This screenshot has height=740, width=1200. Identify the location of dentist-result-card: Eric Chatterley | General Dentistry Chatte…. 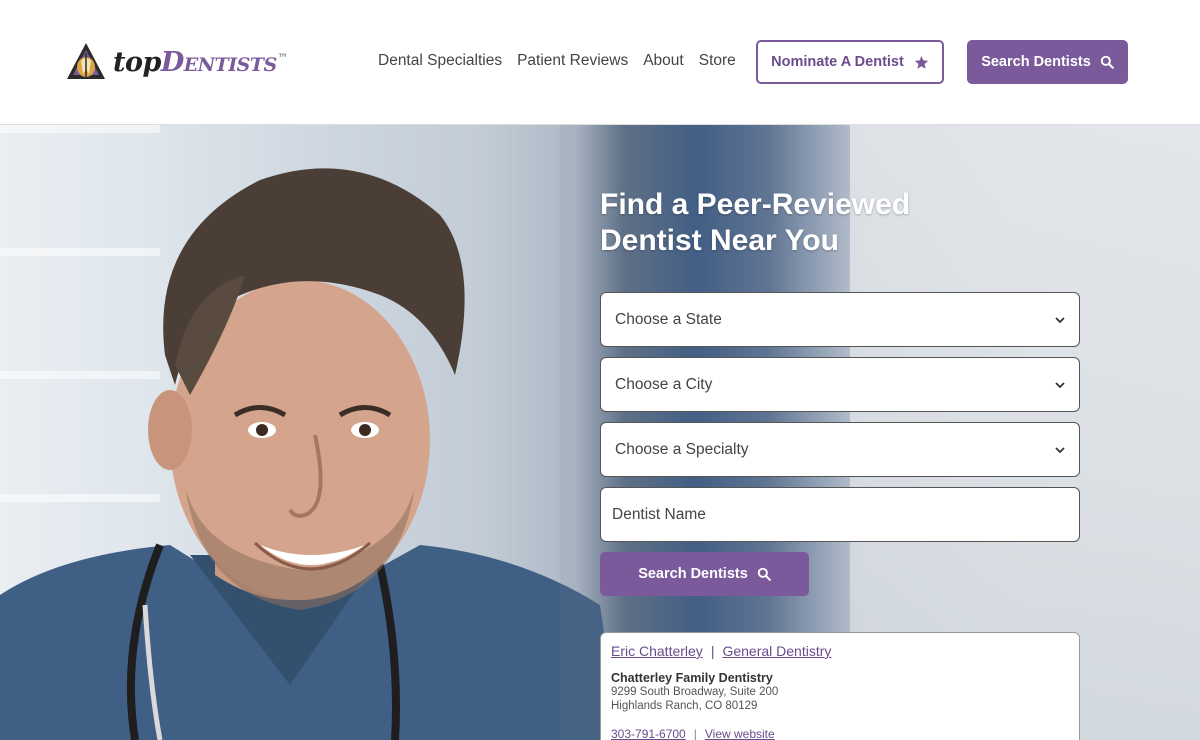
(840, 686).